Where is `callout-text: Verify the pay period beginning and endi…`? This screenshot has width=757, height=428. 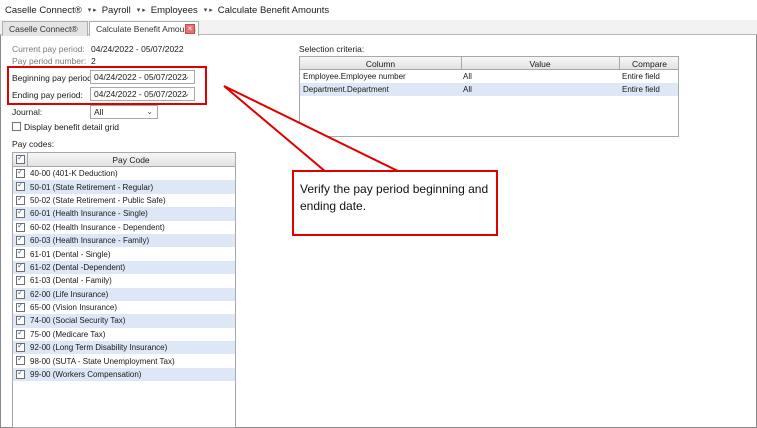
callout-text: Verify the pay period beginning and endi… is located at coordinates (394, 197).